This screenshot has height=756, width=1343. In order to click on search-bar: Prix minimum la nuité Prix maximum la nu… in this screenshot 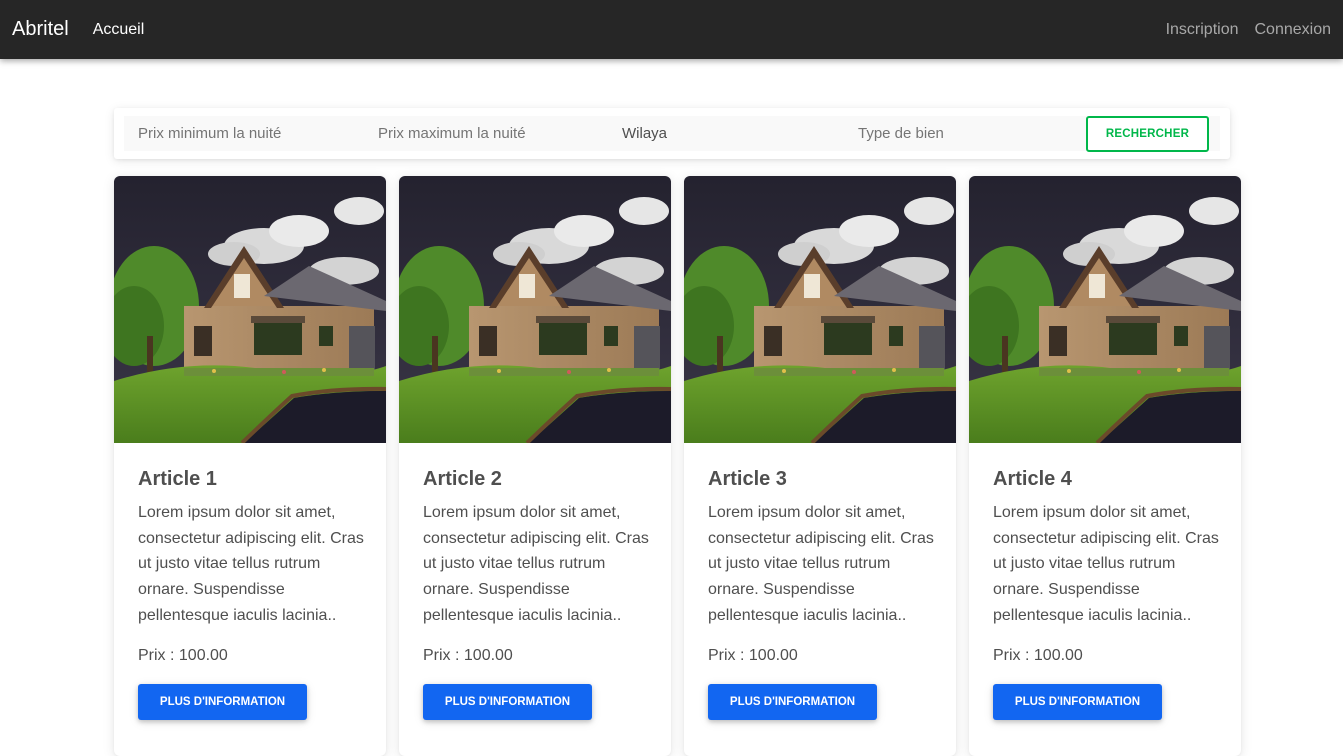, I will do `click(672, 133)`.